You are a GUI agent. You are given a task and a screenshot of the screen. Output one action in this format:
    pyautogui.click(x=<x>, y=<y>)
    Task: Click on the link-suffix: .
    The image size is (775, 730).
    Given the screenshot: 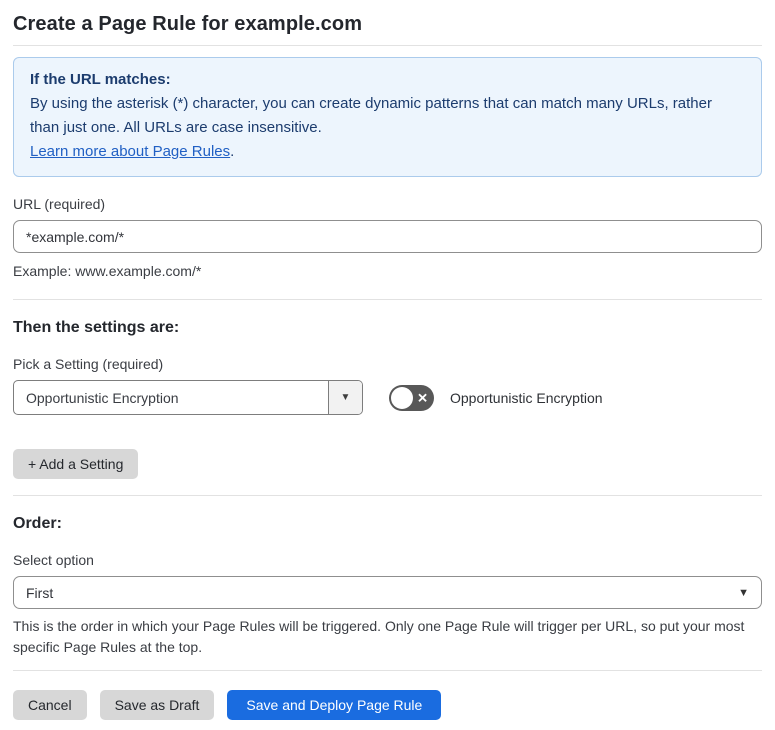 What is the action you would take?
    pyautogui.click(x=232, y=151)
    